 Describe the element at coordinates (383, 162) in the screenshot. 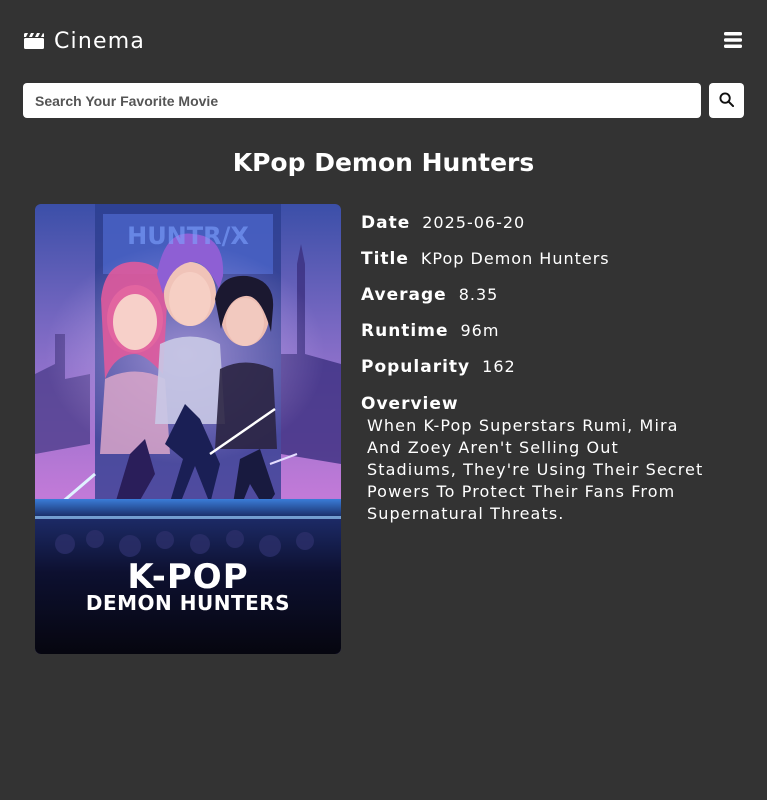

I see `movie-heading: KPop Demon Hunters` at that location.